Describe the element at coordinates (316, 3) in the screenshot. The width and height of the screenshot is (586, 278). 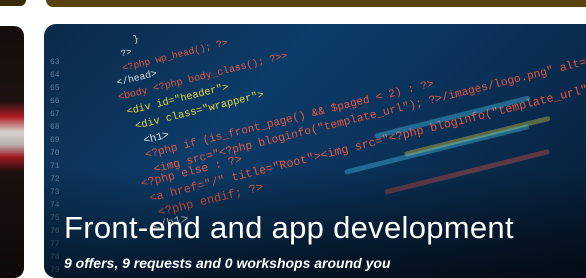
I see `previous-card-edge-right` at that location.